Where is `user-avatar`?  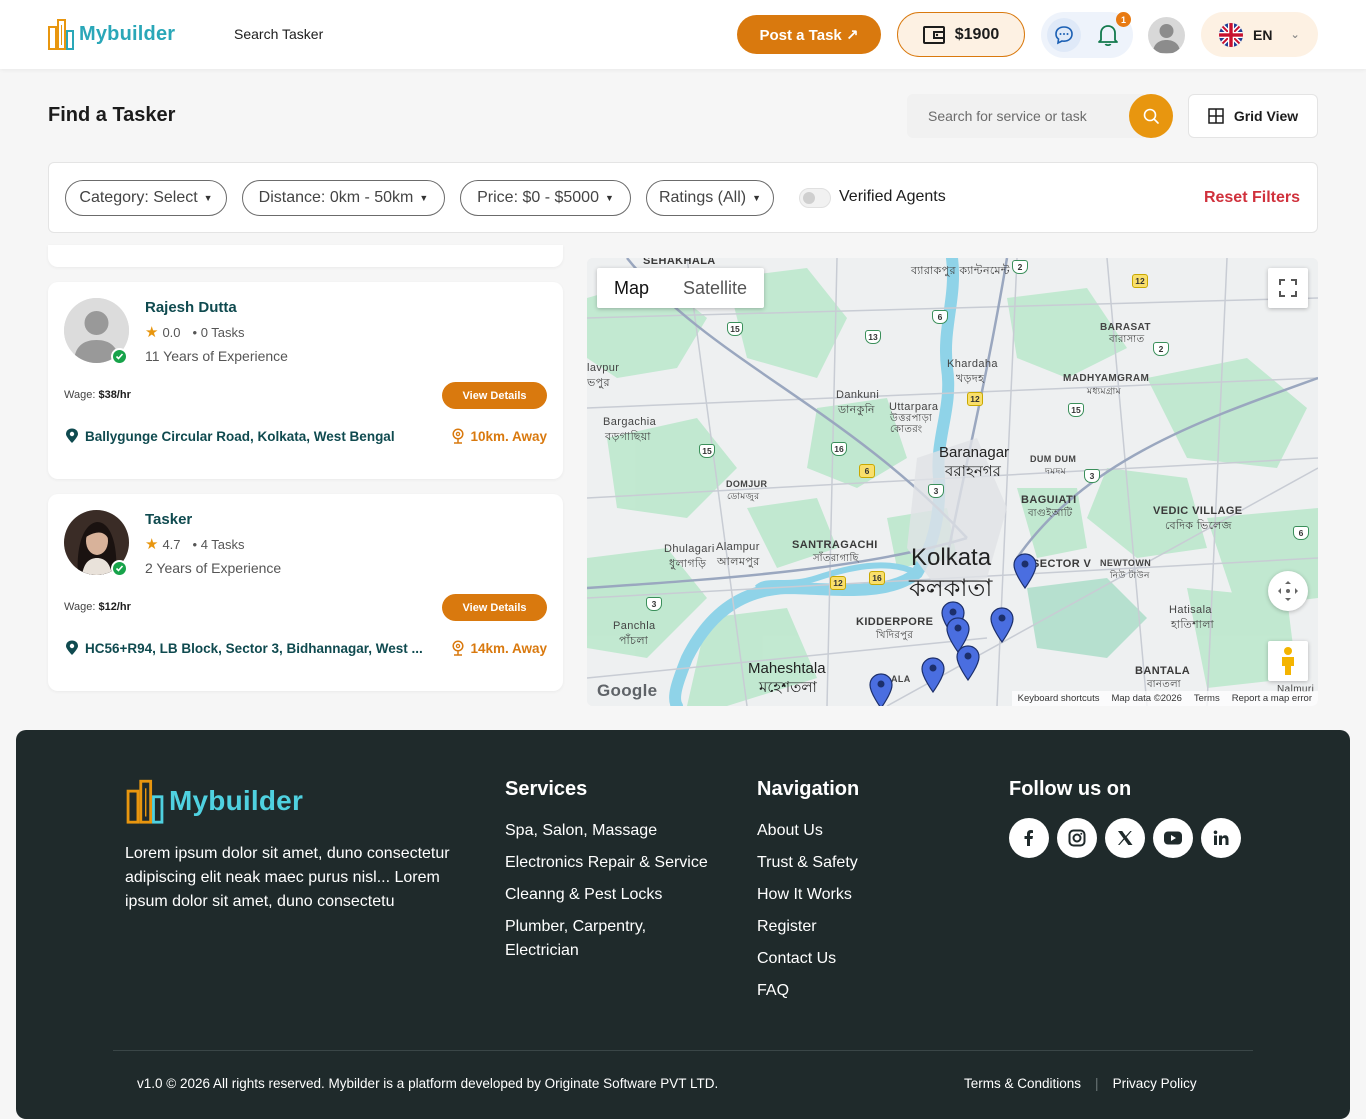
user-avatar is located at coordinates (1166, 35).